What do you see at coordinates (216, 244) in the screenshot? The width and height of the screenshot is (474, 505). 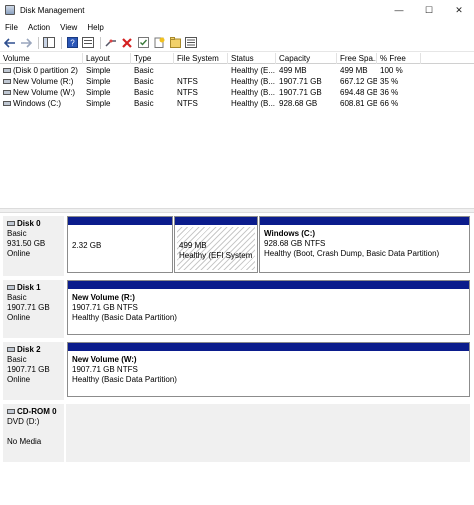 I see `partition-block-efi: 499 MB Healthy (EFI System Pa` at bounding box center [216, 244].